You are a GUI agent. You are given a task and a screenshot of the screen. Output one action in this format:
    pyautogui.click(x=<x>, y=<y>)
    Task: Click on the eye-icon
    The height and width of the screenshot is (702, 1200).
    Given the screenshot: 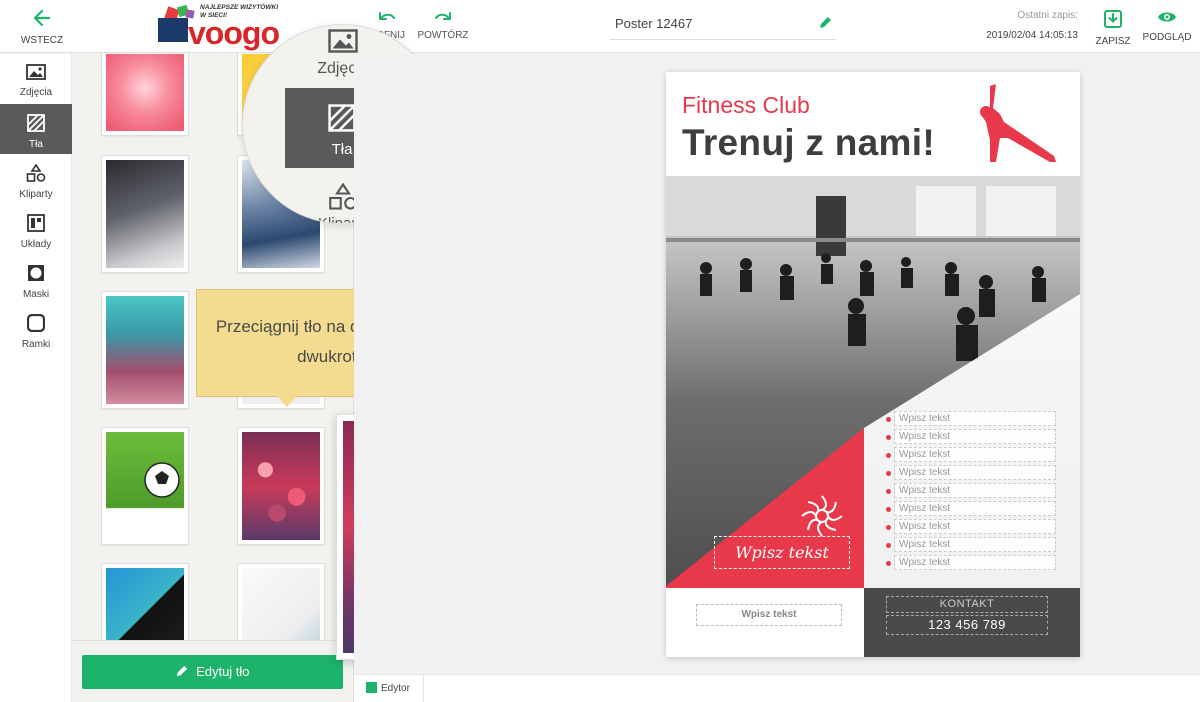 What is the action you would take?
    pyautogui.click(x=1167, y=17)
    